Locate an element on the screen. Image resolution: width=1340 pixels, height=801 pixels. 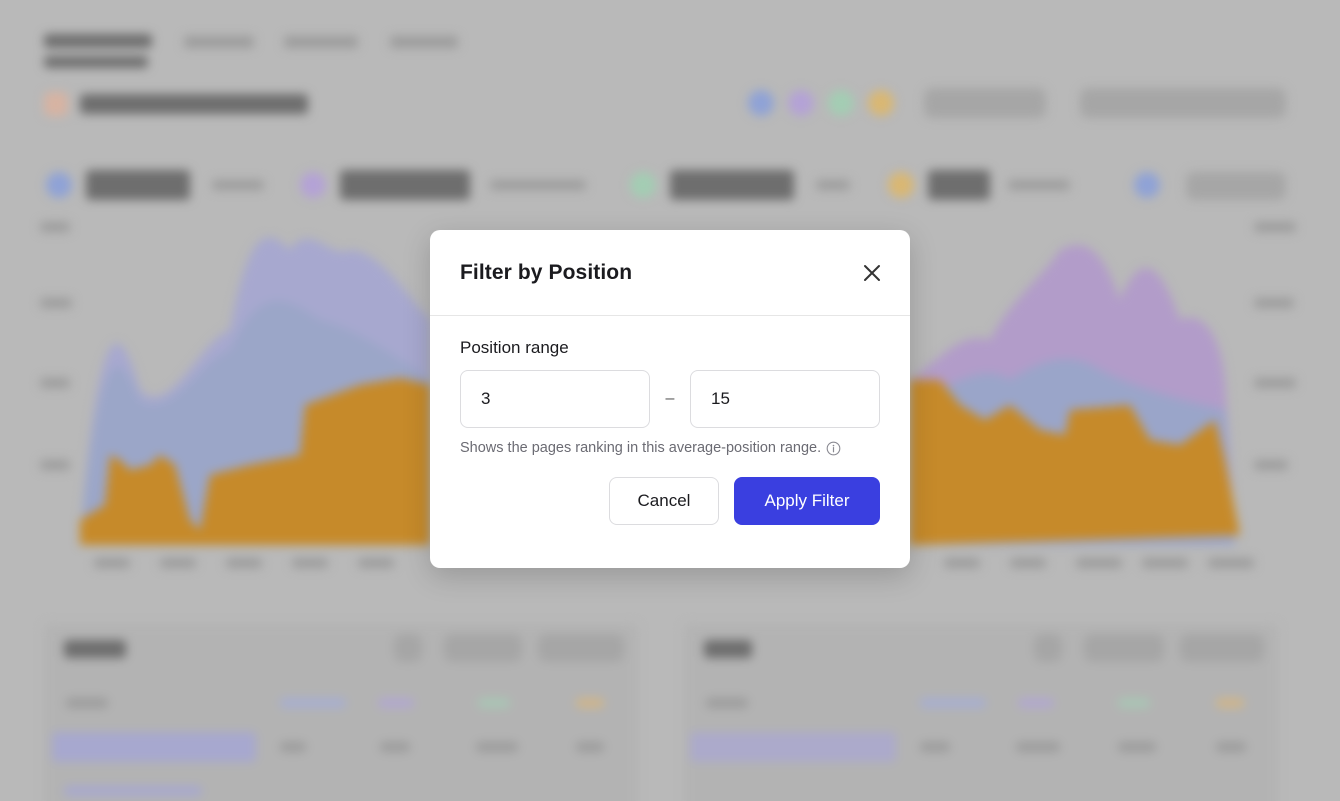
cancel-button: Cancel is located at coordinates (664, 501).